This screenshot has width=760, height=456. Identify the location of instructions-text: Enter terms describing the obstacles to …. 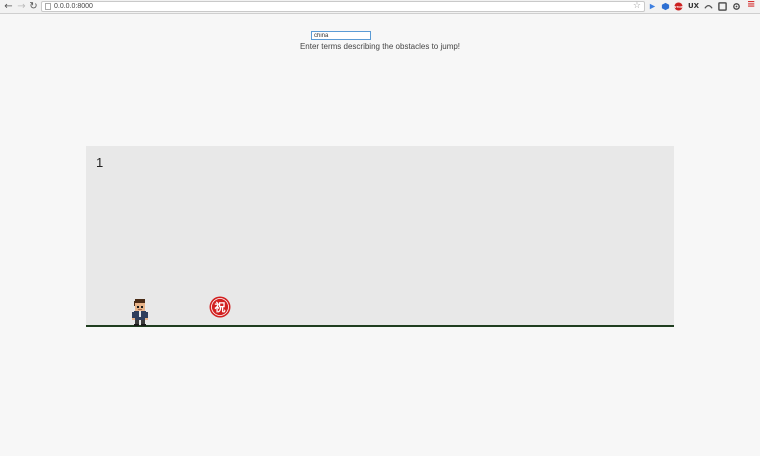
(380, 46).